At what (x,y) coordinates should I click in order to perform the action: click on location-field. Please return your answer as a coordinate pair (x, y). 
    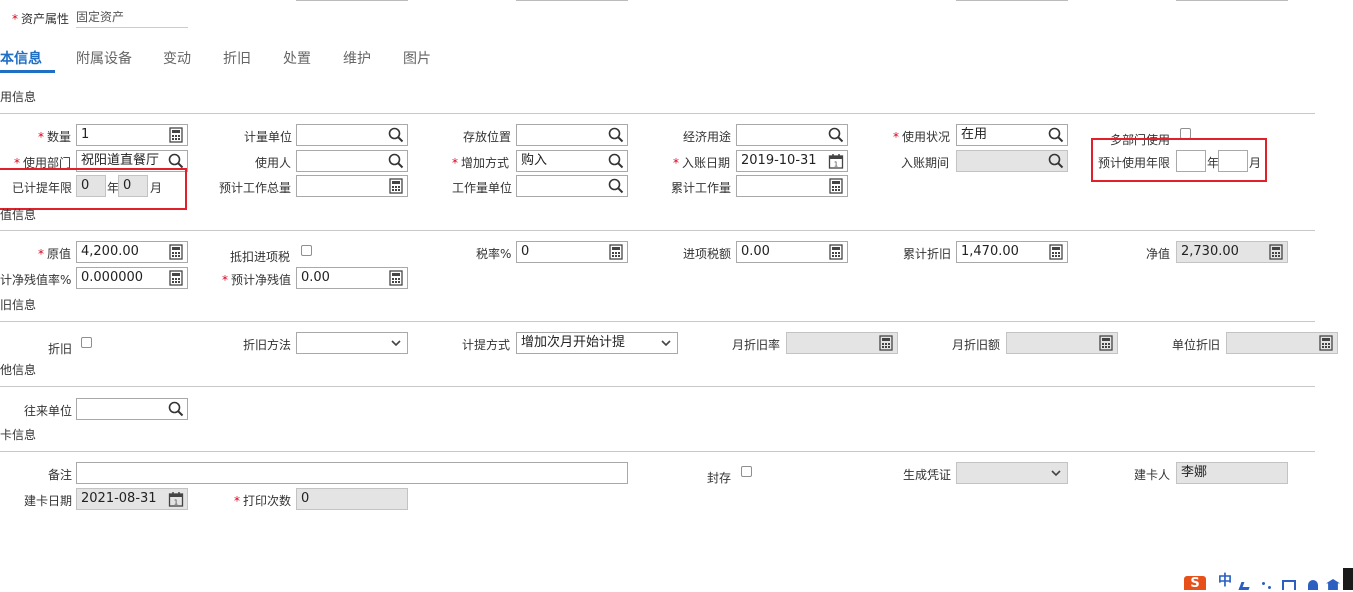
    Looking at the image, I should click on (572, 135).